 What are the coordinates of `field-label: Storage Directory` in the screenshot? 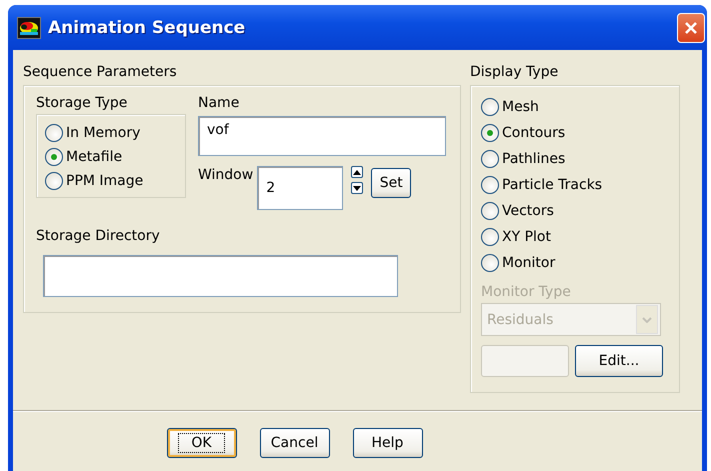 It's located at (98, 236).